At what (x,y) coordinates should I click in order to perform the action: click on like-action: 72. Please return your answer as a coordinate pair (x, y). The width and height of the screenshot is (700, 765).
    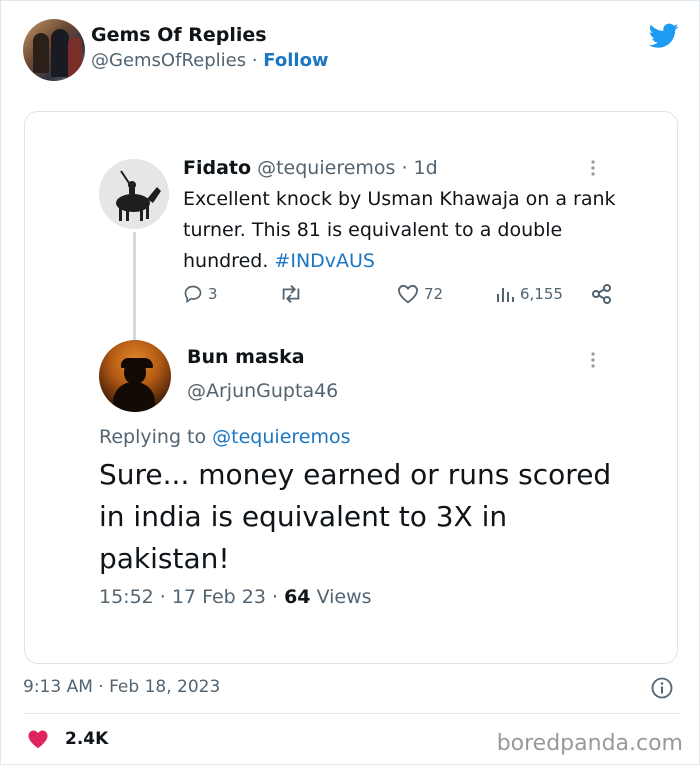
    Looking at the image, I should click on (420, 294).